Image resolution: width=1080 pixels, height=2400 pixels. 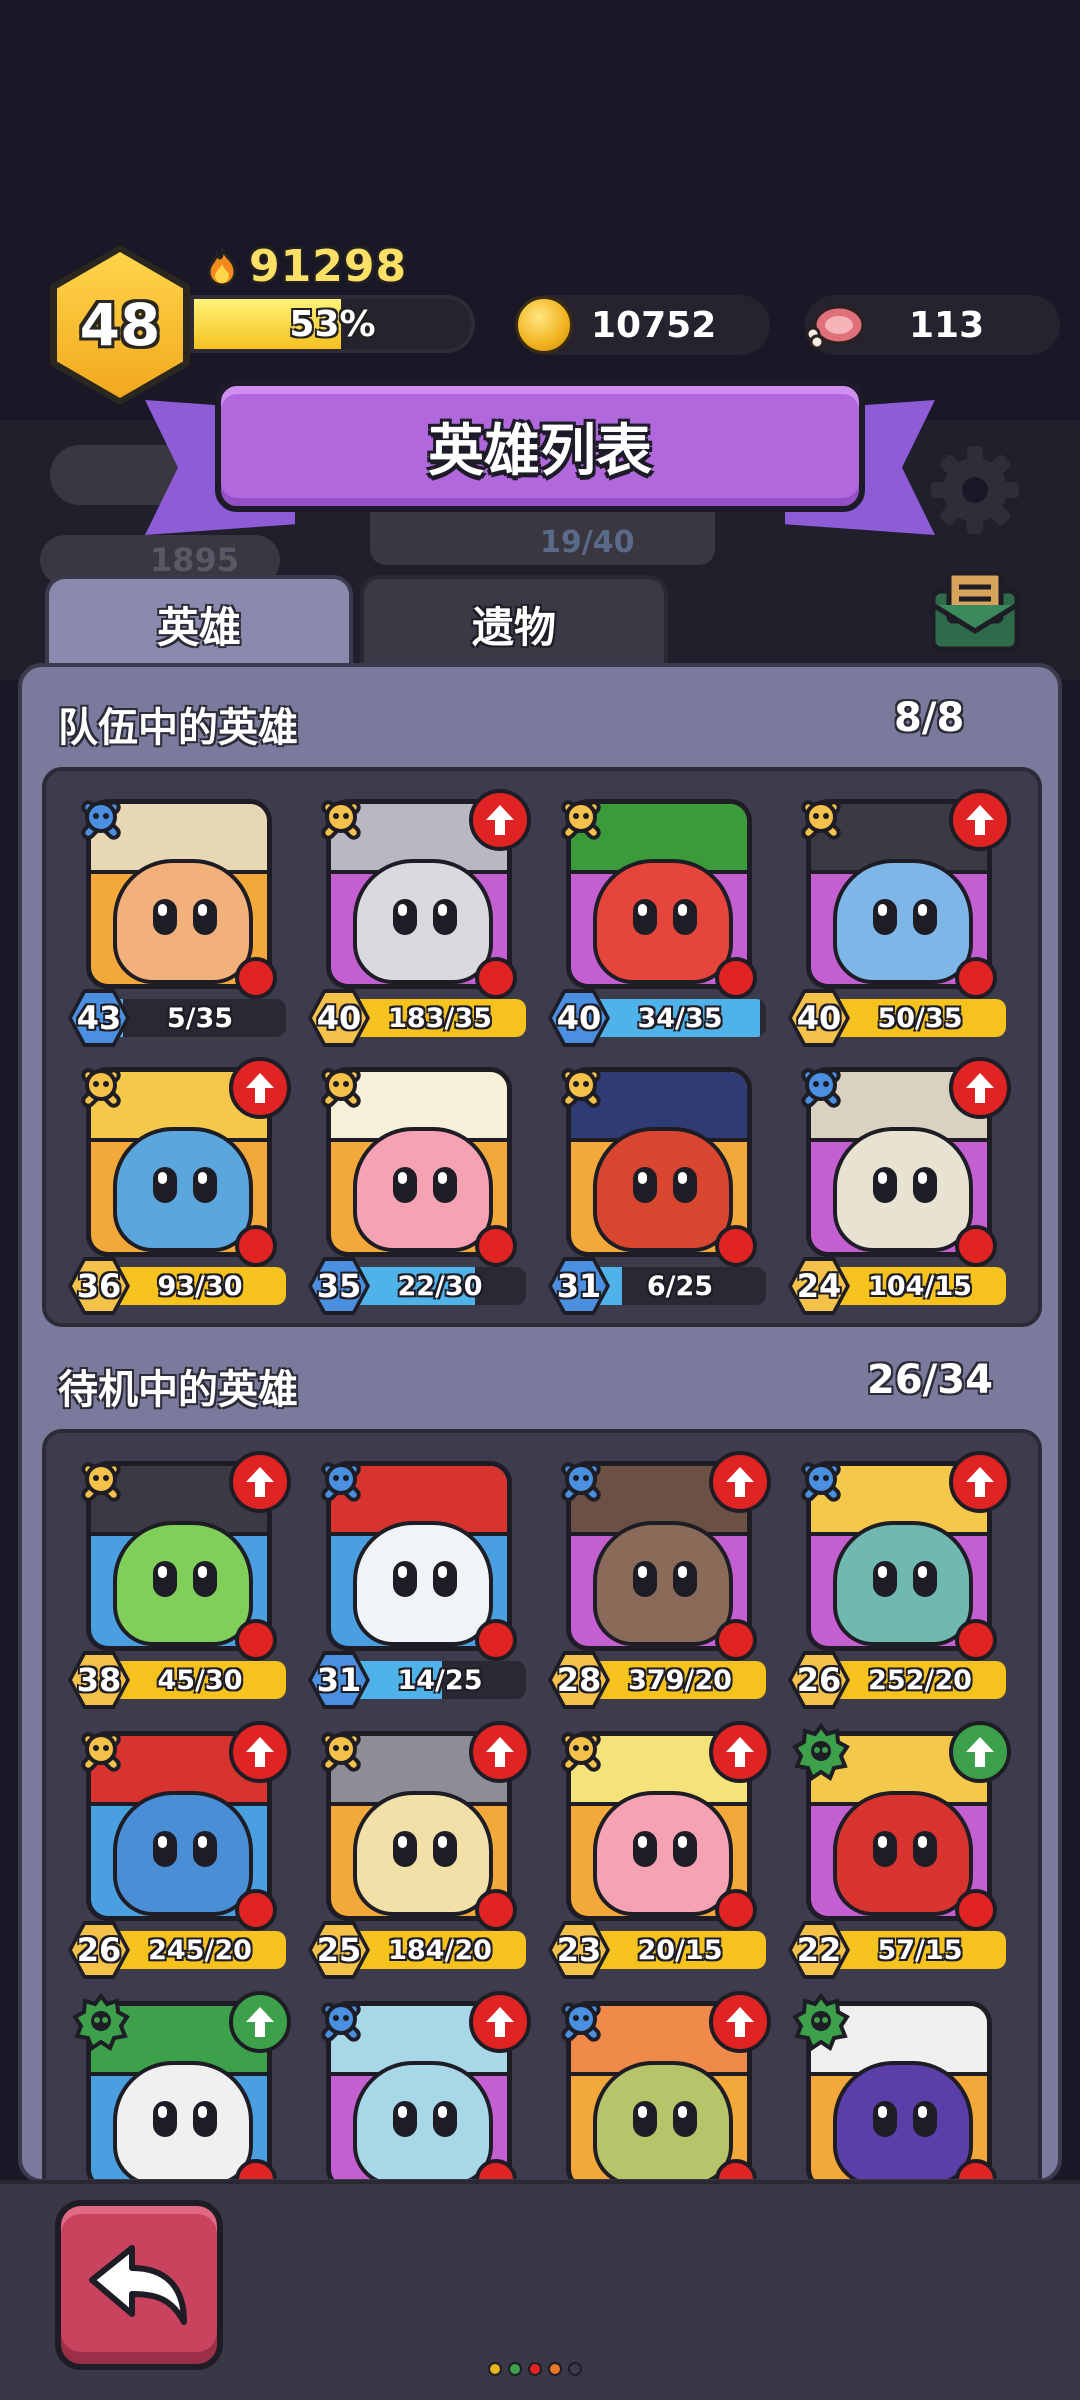 I want to click on gear-icon, so click(x=975, y=490).